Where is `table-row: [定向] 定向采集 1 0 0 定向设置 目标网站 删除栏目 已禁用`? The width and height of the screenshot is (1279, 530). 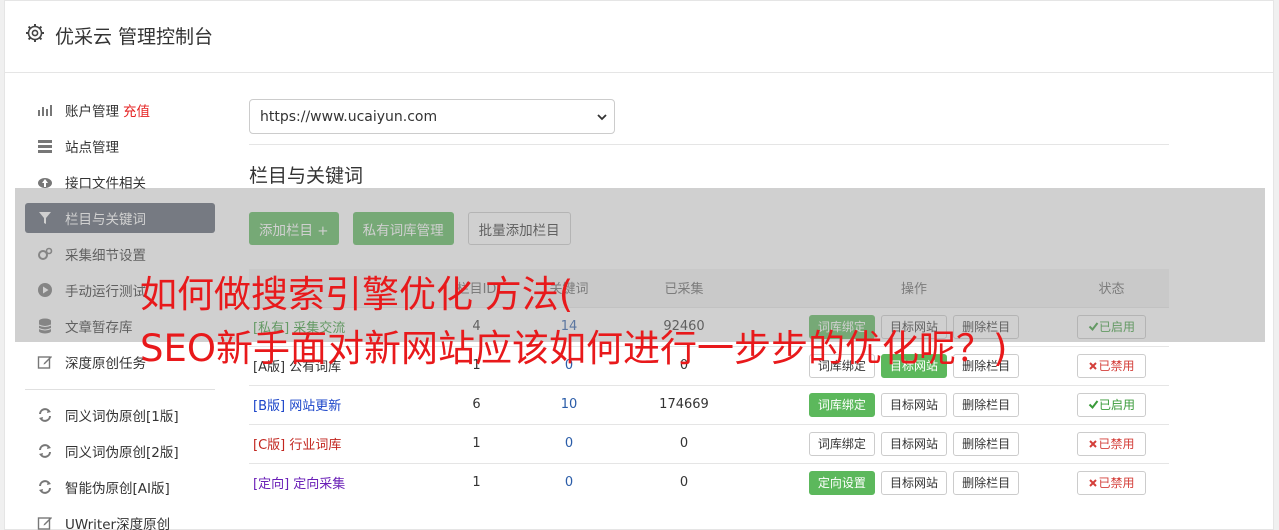 table-row: [定向] 定向采集 1 0 0 定向设置 目标网站 删除栏目 已禁用 is located at coordinates (709, 482).